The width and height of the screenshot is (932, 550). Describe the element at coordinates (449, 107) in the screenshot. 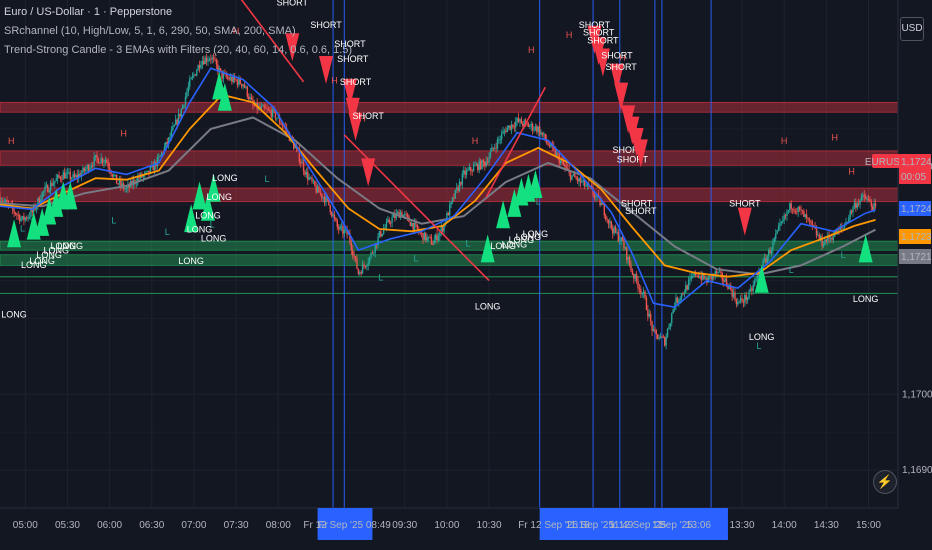

I see `resistance-zone` at that location.